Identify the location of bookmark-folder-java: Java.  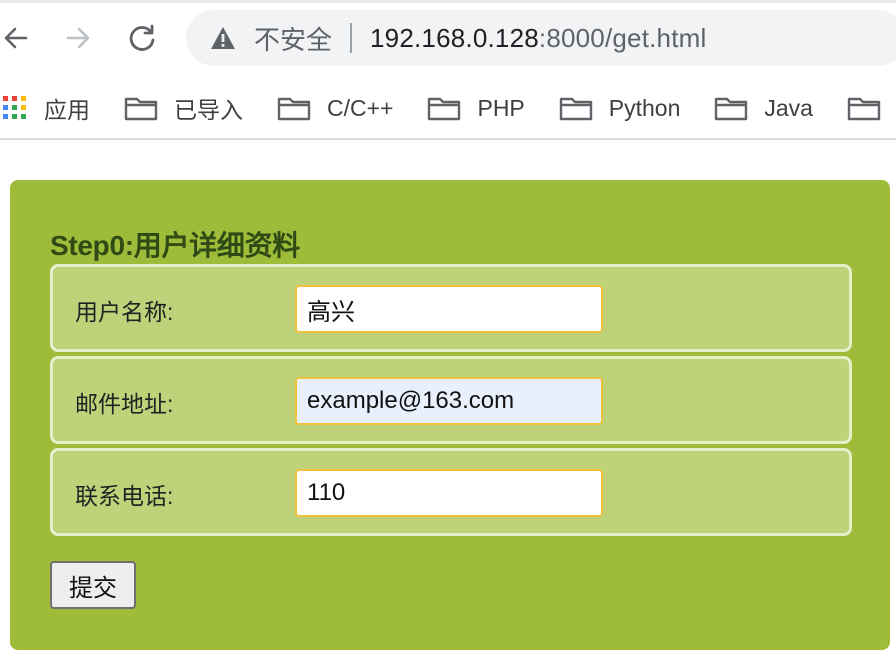
(763, 108).